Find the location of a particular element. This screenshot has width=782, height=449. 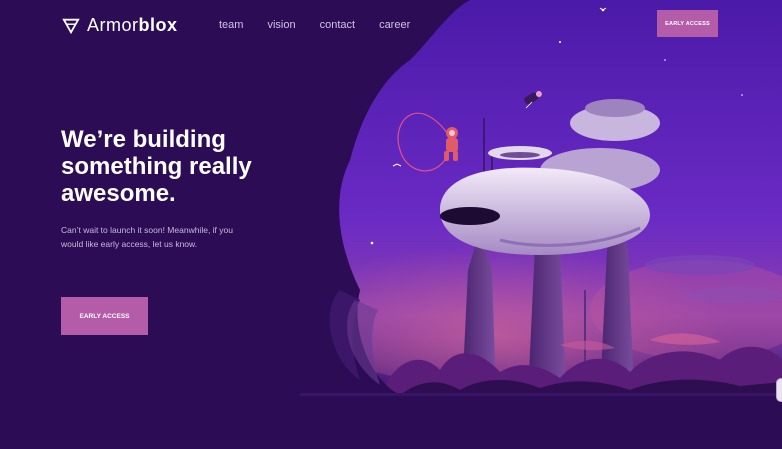

nav-link-team: team is located at coordinates (231, 25).